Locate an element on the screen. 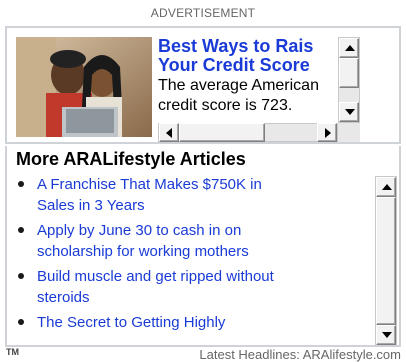 The width and height of the screenshot is (406, 362). ad-headline-line1: Best Ways to Rais is located at coordinates (247, 46).